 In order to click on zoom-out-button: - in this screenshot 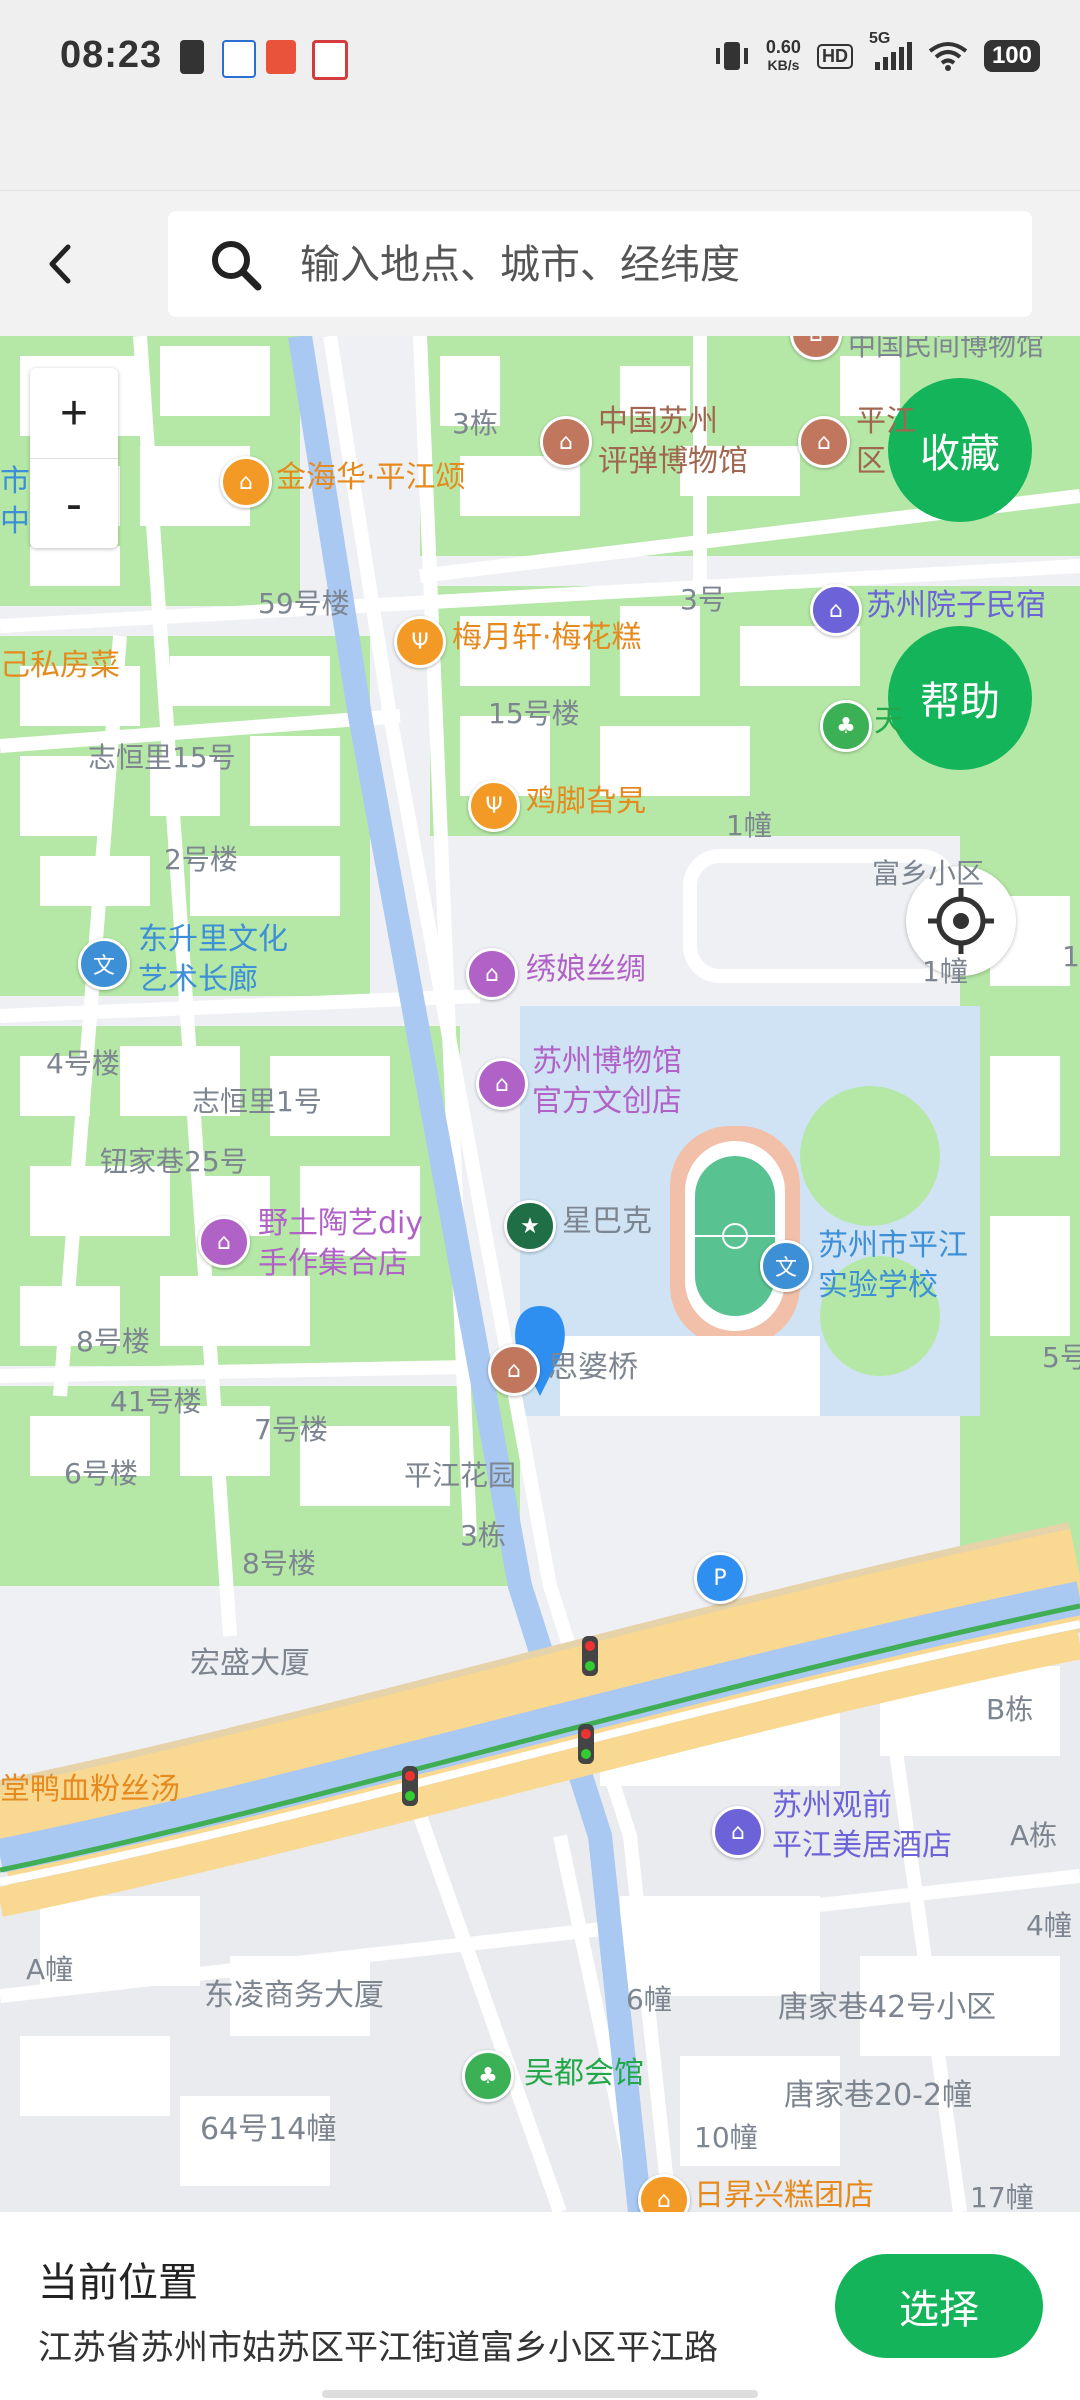, I will do `click(74, 504)`.